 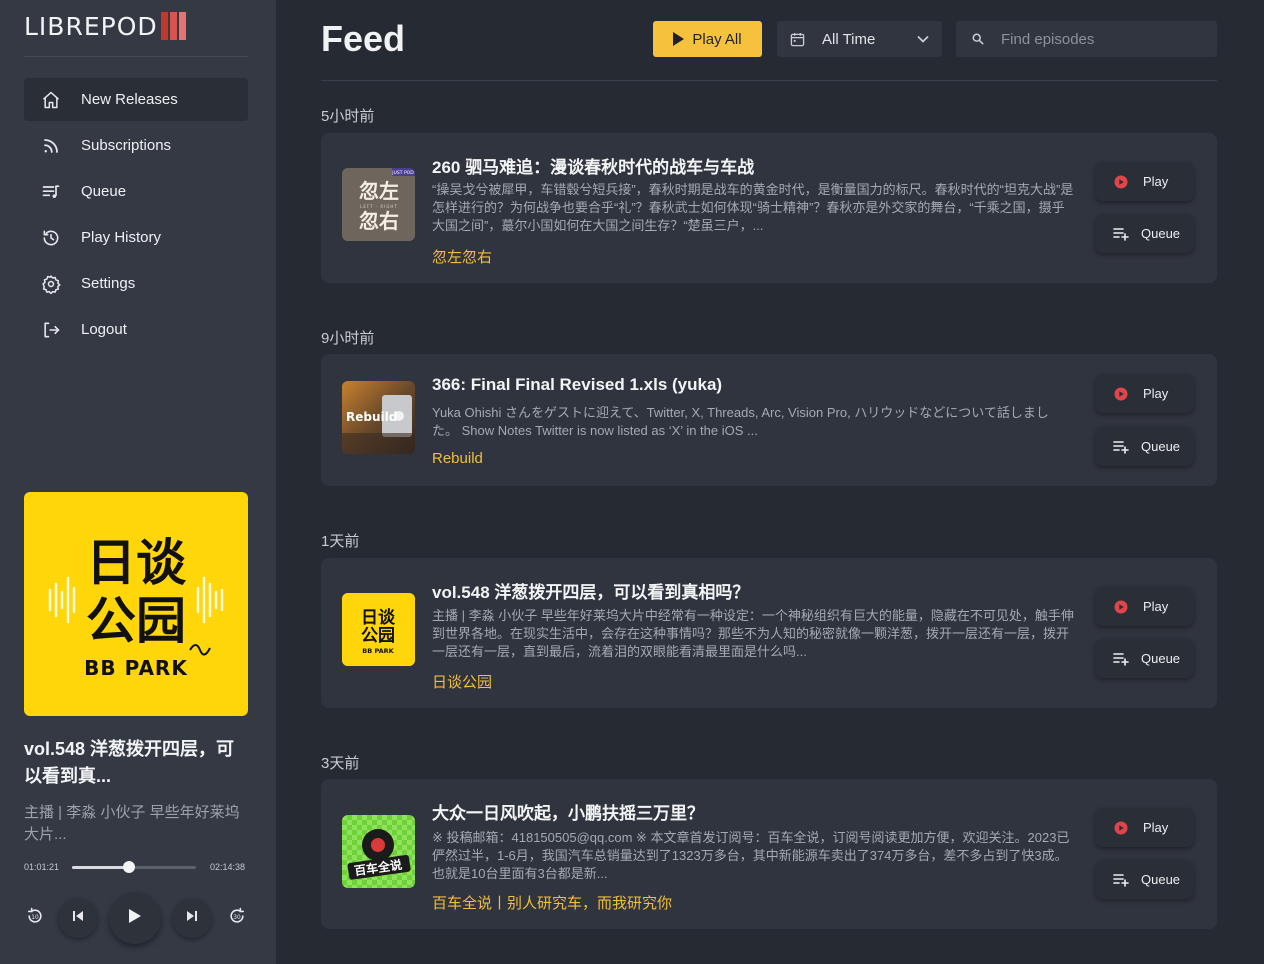 I want to click on cover-line1: 日谈, so click(x=136, y=563).